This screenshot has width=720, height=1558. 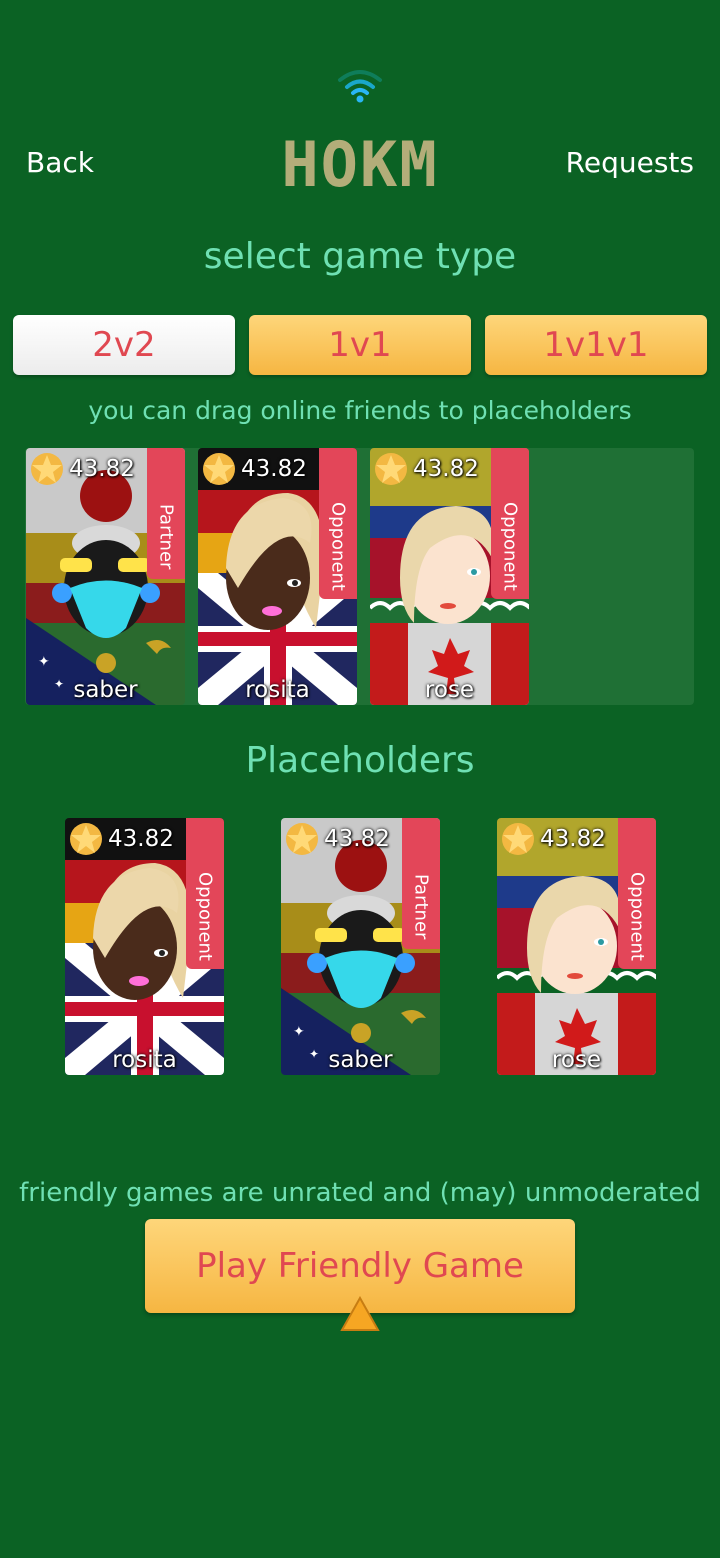 What do you see at coordinates (360, 1313) in the screenshot?
I see `pointer-arrow-icon` at bounding box center [360, 1313].